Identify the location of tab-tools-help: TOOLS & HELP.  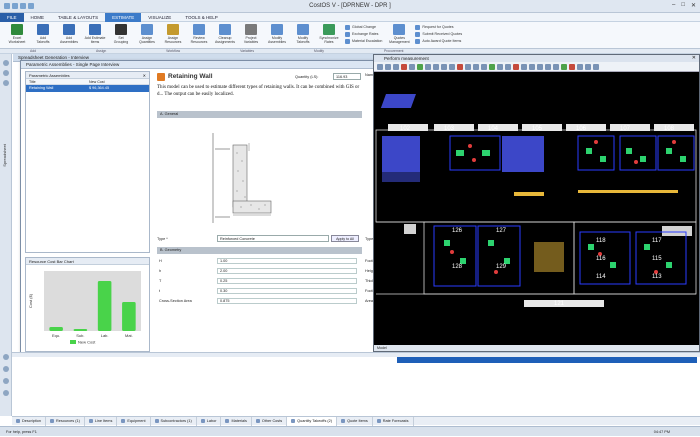
(201, 17).